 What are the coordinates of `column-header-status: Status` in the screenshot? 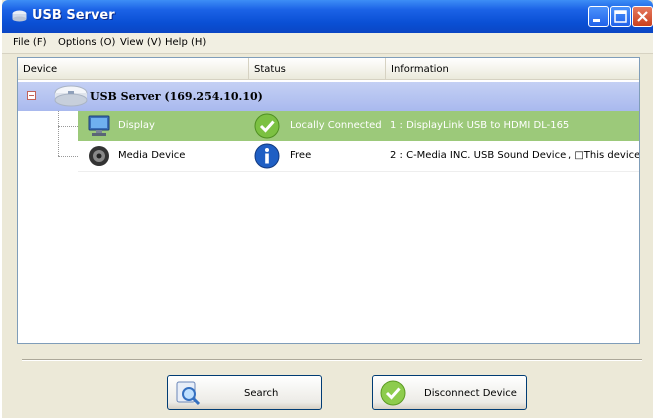 It's located at (317, 69).